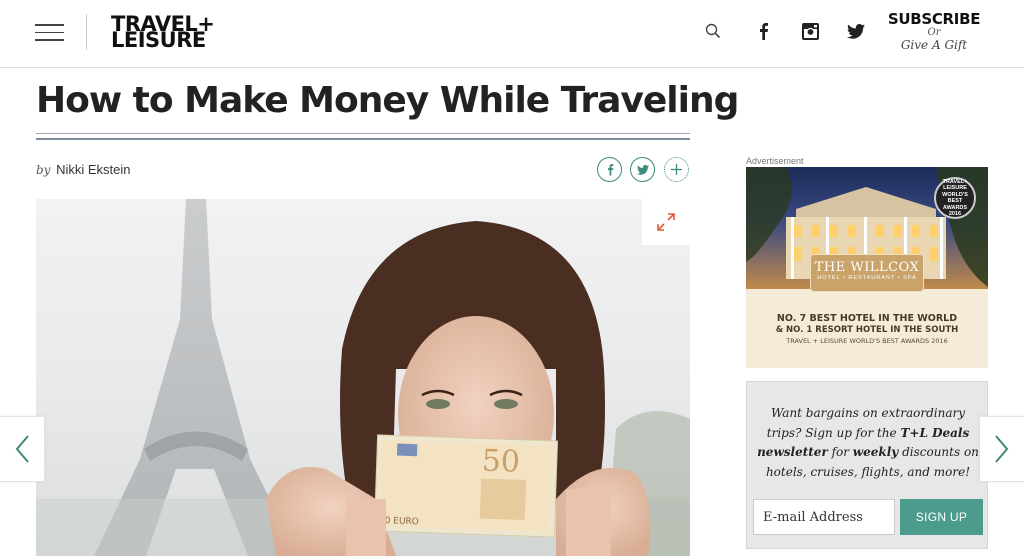  I want to click on facebook-icon, so click(763, 31).